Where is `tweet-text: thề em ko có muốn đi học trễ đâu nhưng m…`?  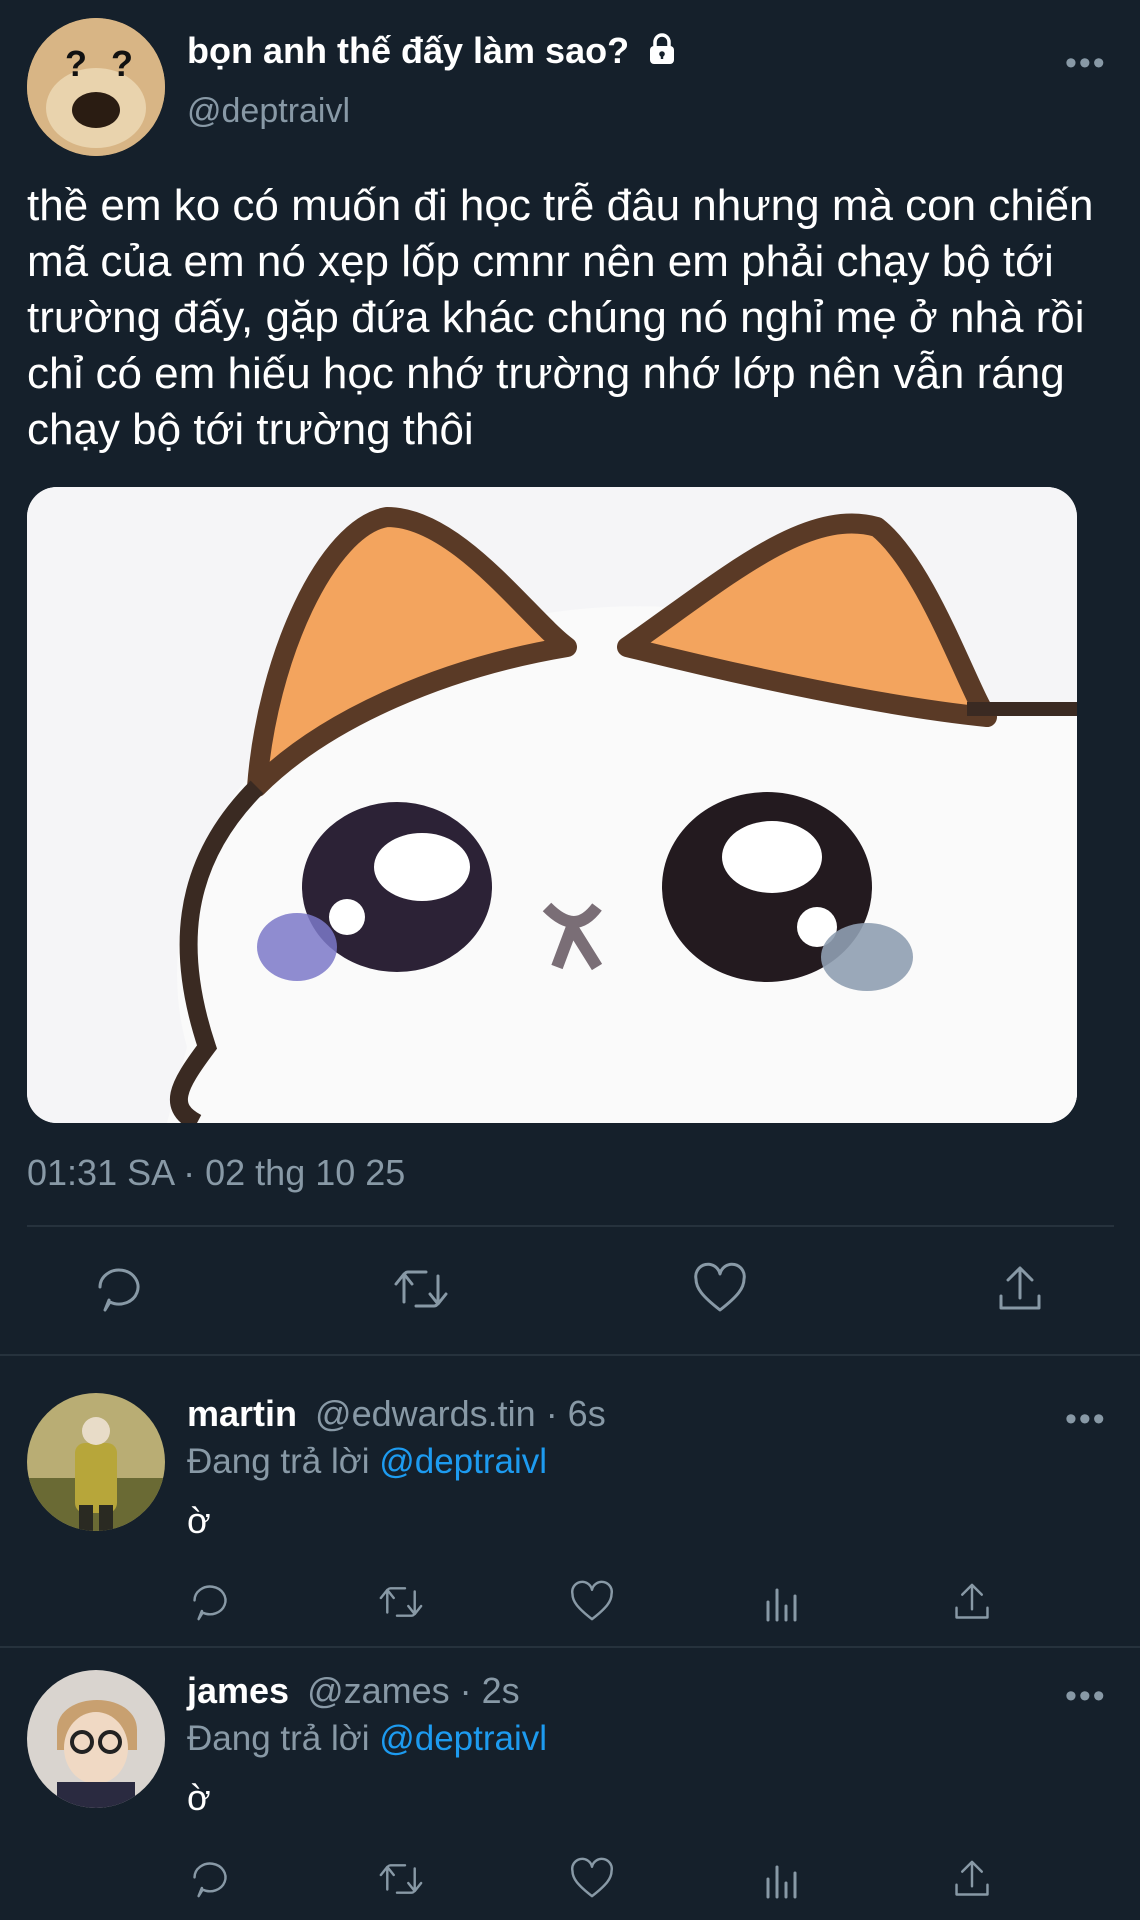
tweet-text: thề em ko có muốn đi học trễ đâu nhưng m… is located at coordinates (560, 317).